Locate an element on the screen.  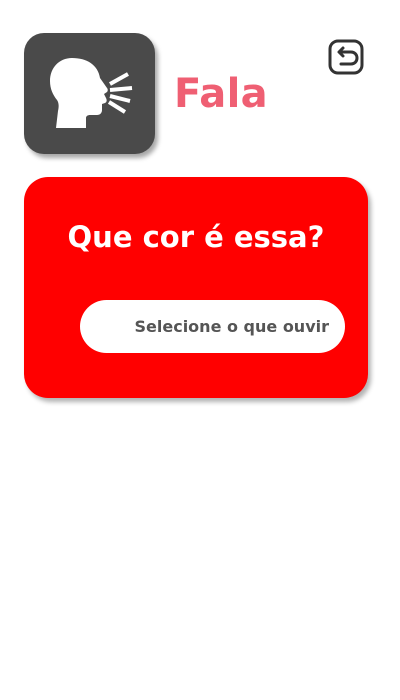
back-button is located at coordinates (346, 57).